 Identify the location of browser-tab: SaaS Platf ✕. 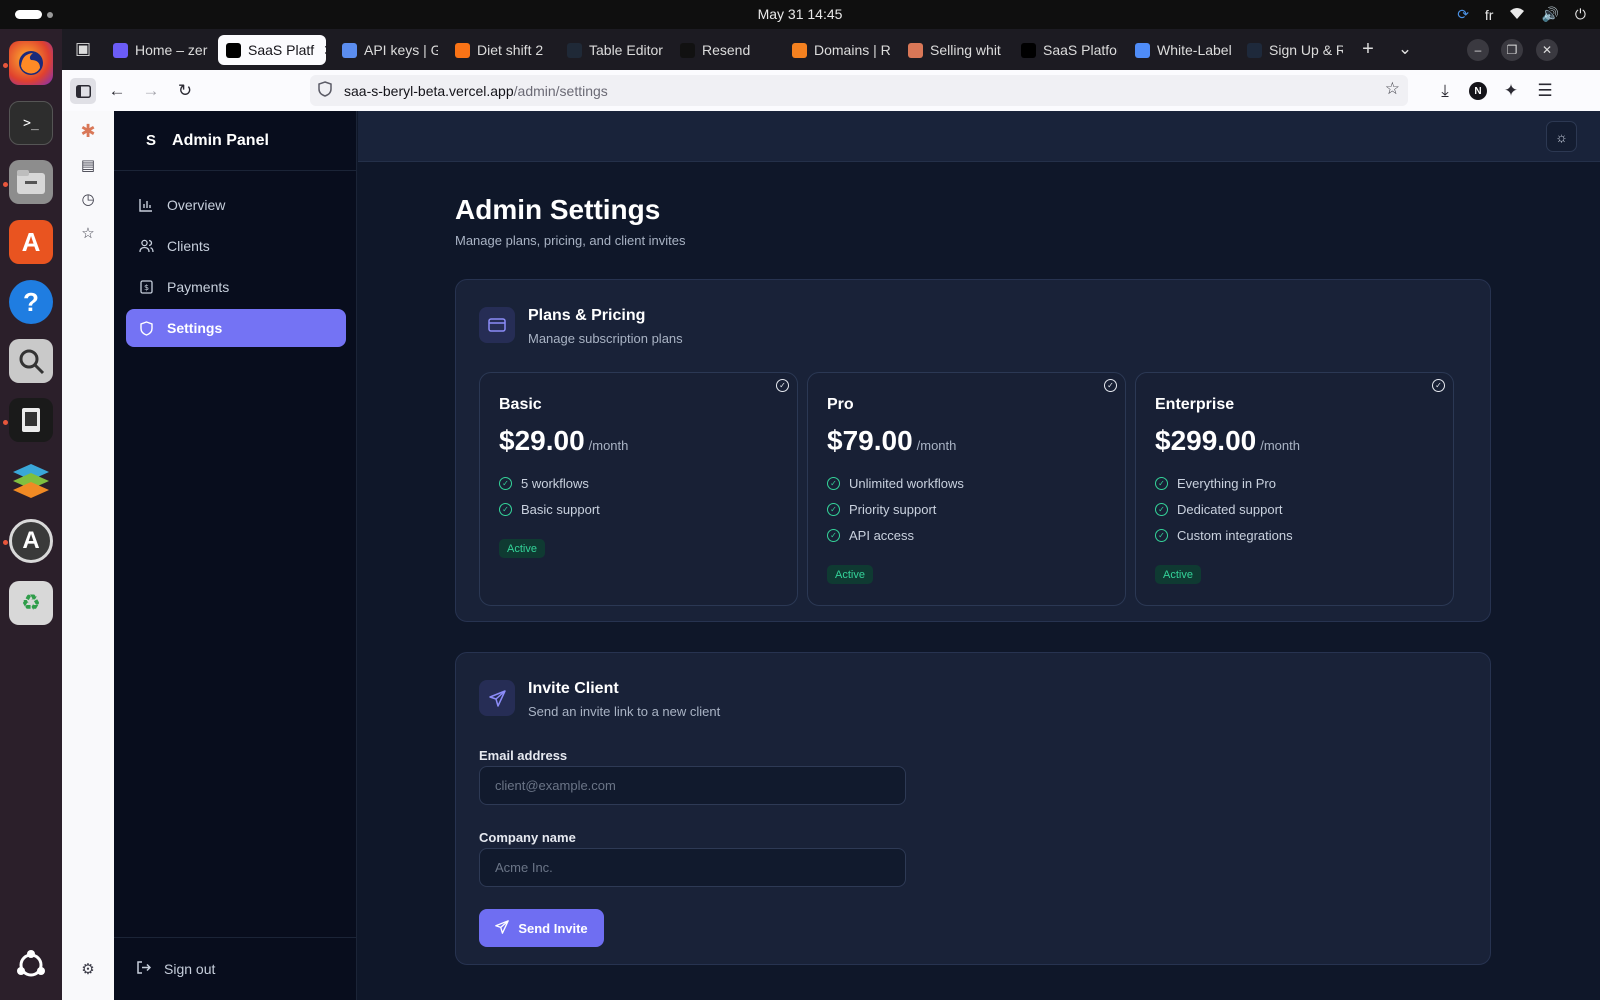
(272, 50).